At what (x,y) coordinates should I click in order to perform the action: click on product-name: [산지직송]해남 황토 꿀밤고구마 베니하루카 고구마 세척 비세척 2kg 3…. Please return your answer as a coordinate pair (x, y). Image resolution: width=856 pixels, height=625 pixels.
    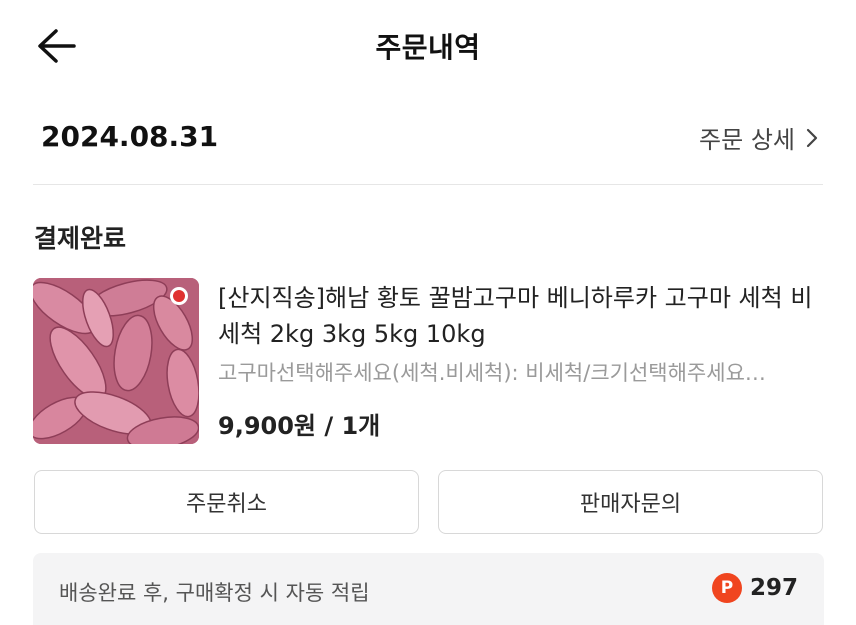
    Looking at the image, I should click on (515, 316).